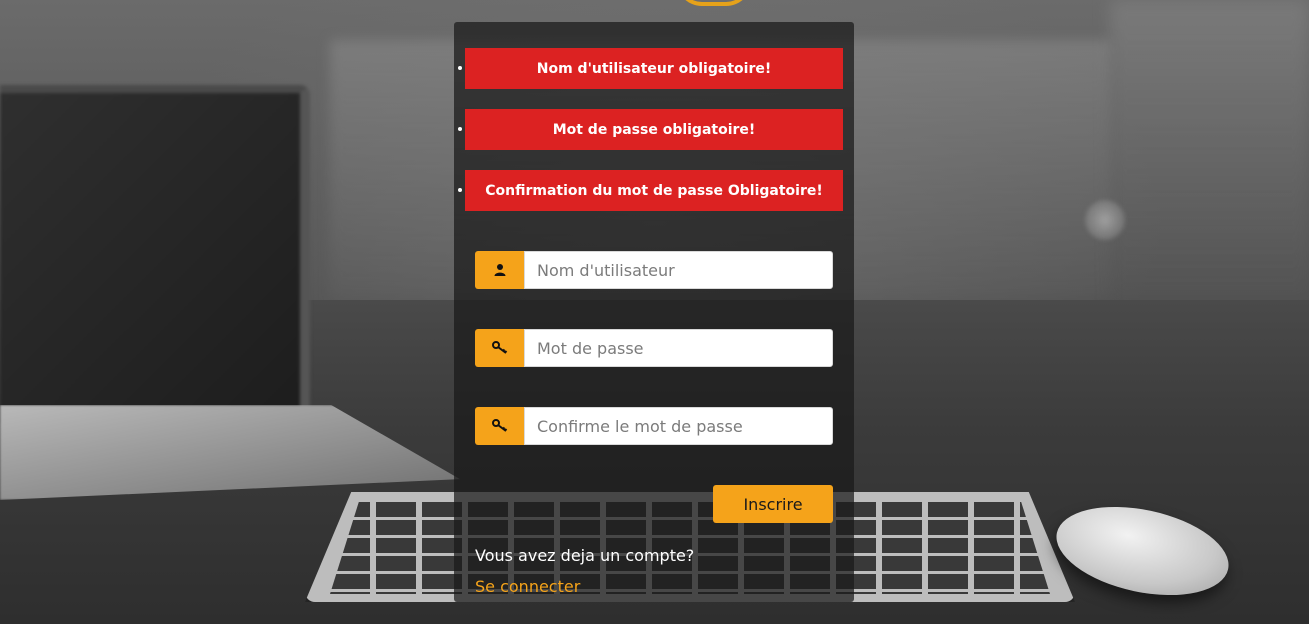 The height and width of the screenshot is (624, 1309). I want to click on error-username-required: Nom d'utilisateur obligatoire!, so click(650, 68).